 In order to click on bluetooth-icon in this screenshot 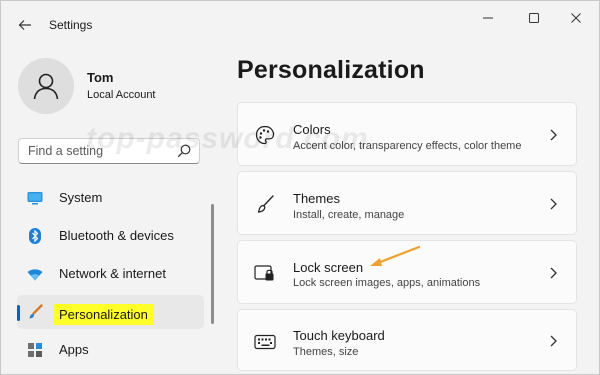, I will do `click(35, 236)`.